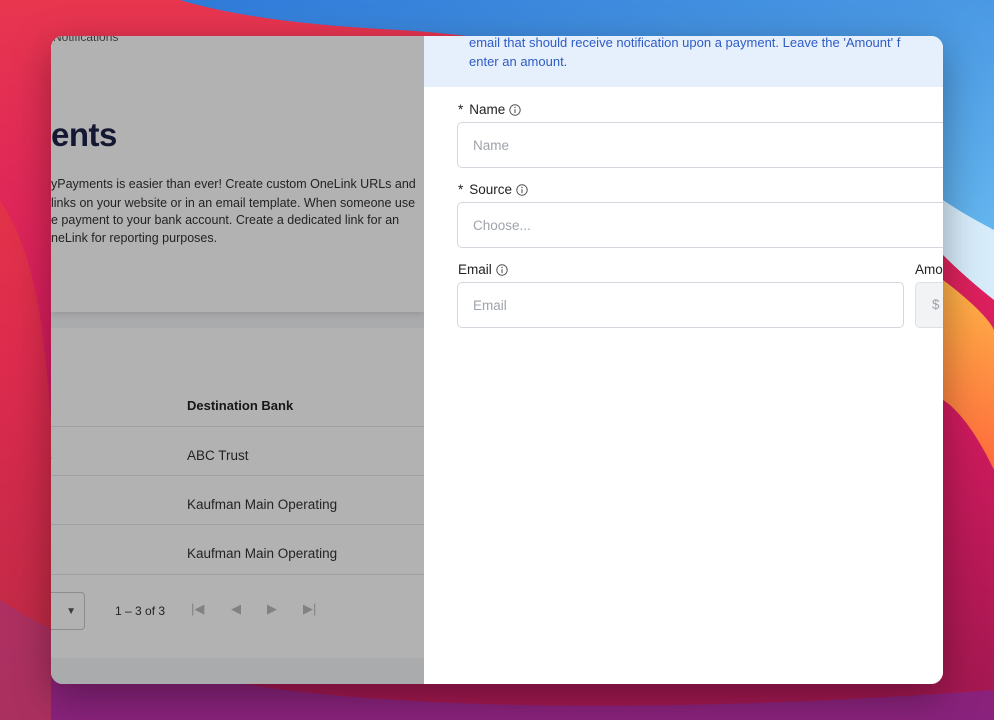 This screenshot has height=720, width=994. What do you see at coordinates (518, 61) in the screenshot?
I see `banner-text-line: enter an amount.` at bounding box center [518, 61].